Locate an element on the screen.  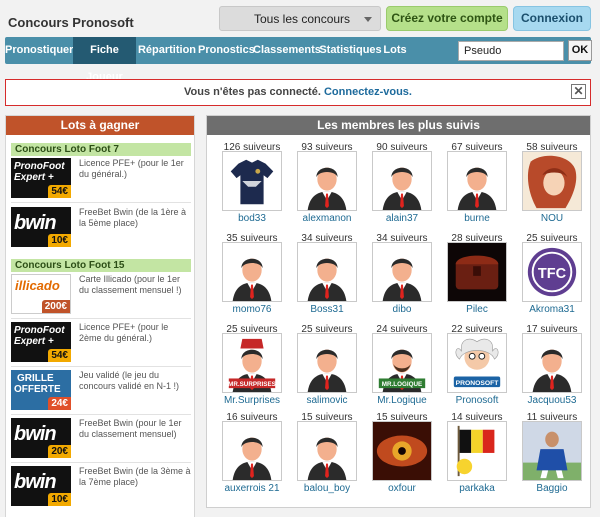
member-card: 34 suiveurs dibo is located at coordinates (402, 278).